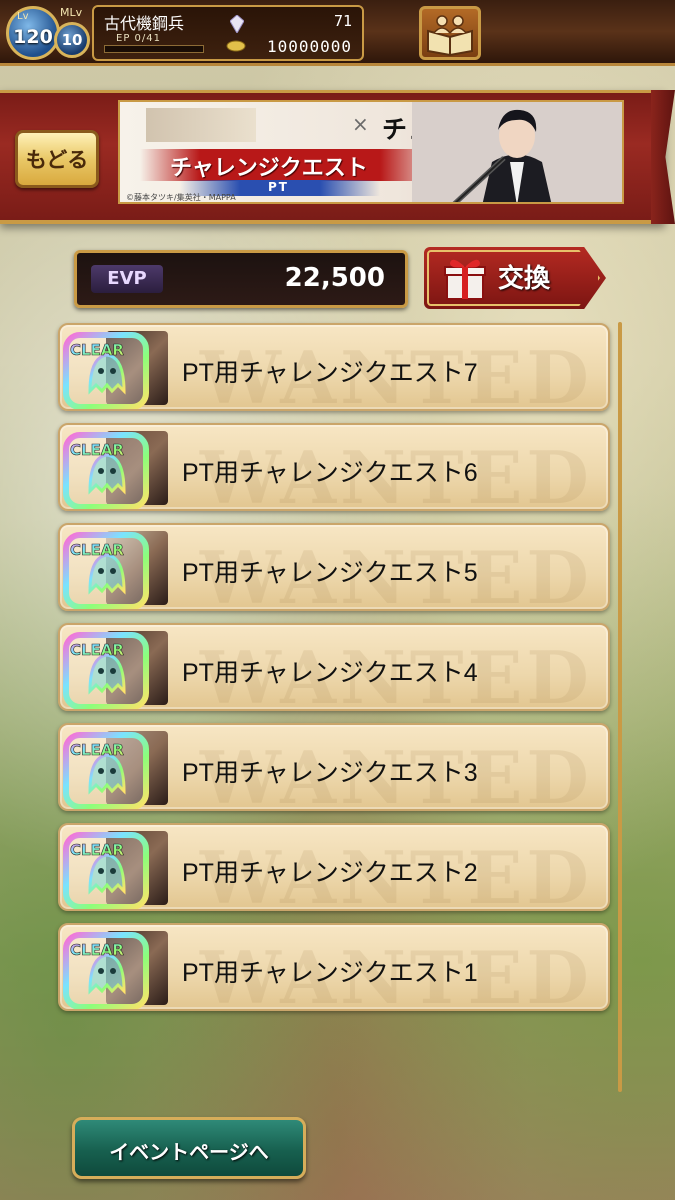  What do you see at coordinates (236, 46) in the screenshot?
I see `coin-icon` at bounding box center [236, 46].